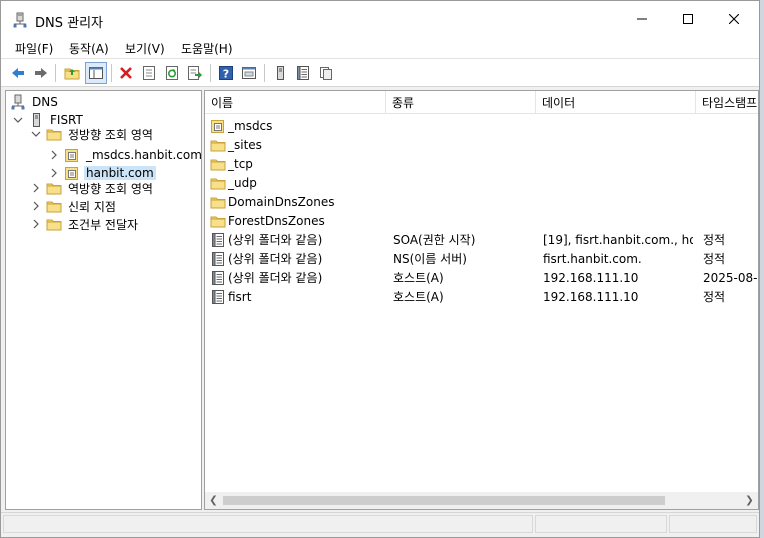 The width and height of the screenshot is (764, 538). Describe the element at coordinates (20, 20) in the screenshot. I see `dns-app-icon` at that location.